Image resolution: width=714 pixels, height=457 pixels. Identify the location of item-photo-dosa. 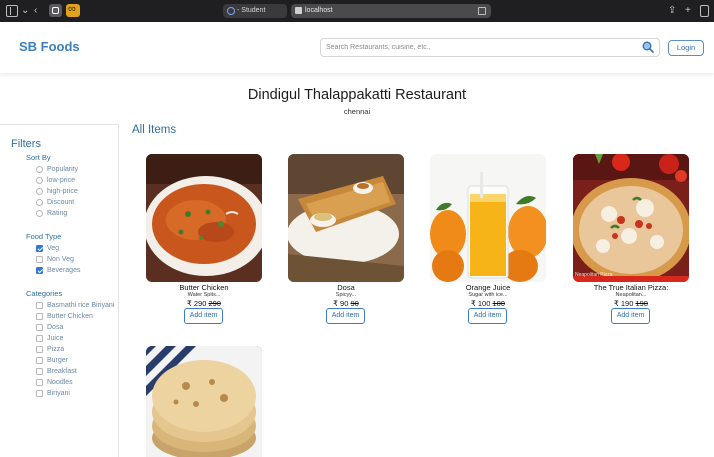
(346, 218).